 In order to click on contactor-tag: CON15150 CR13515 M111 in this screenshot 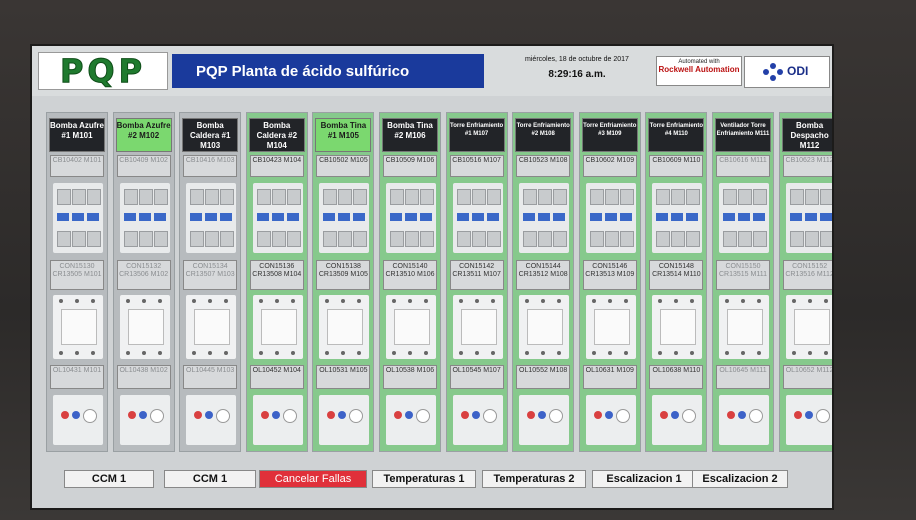, I will do `click(743, 275)`.